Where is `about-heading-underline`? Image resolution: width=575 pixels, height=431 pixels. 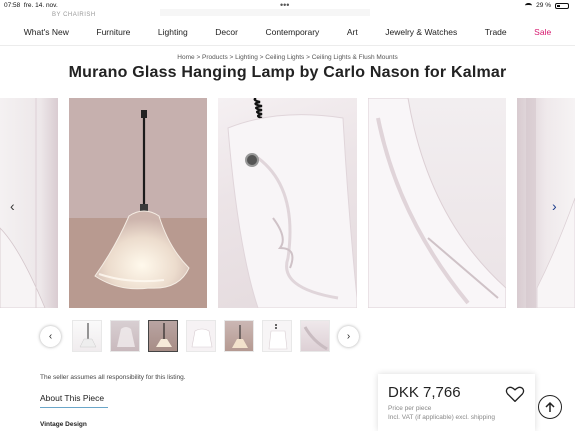 about-heading-underline is located at coordinates (74, 407).